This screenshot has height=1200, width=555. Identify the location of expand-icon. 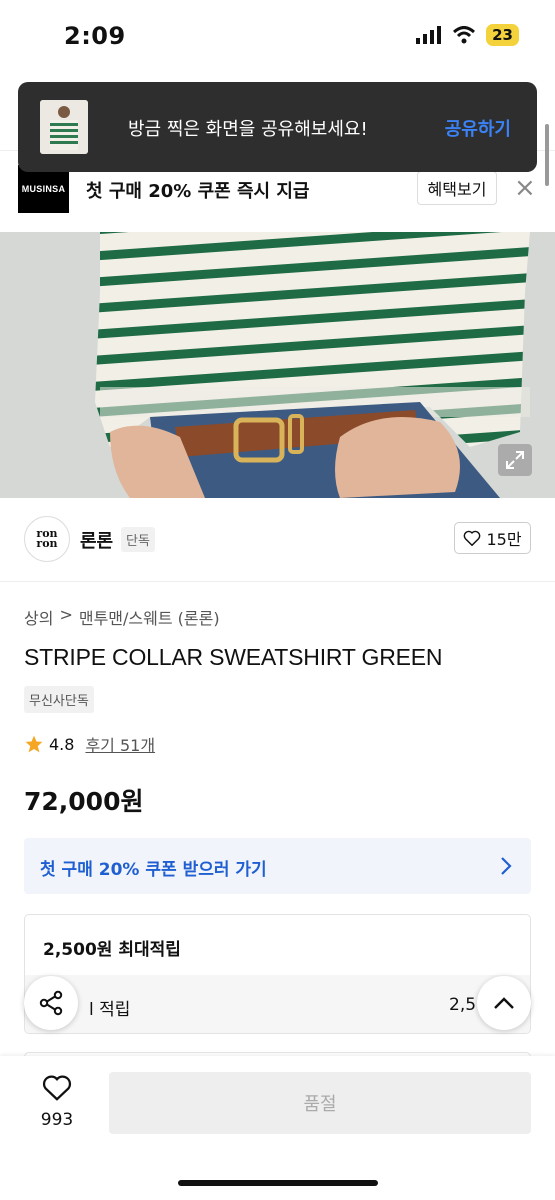
(515, 460).